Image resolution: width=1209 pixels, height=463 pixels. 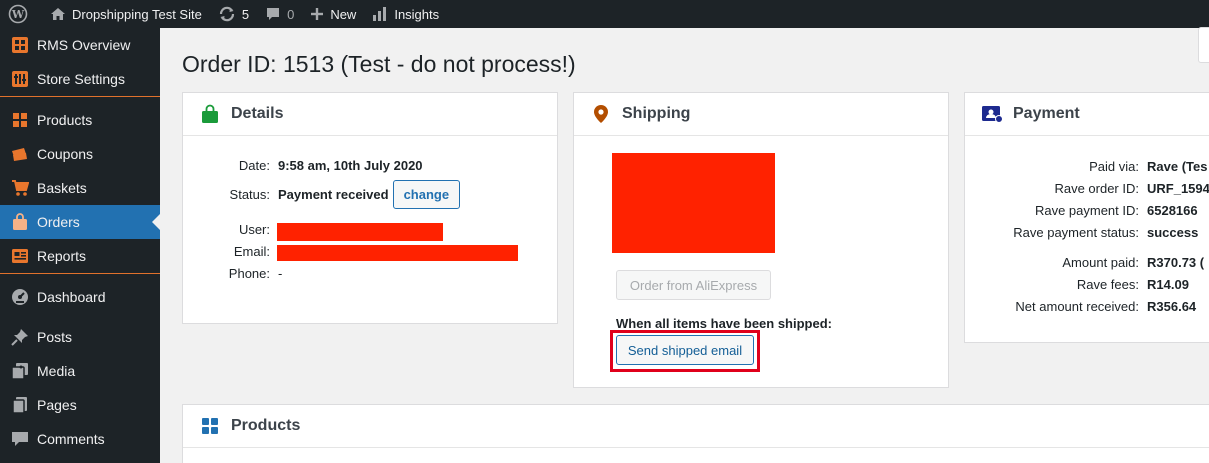 I want to click on site-name-link: Dropshipping Test Site, so click(x=126, y=14).